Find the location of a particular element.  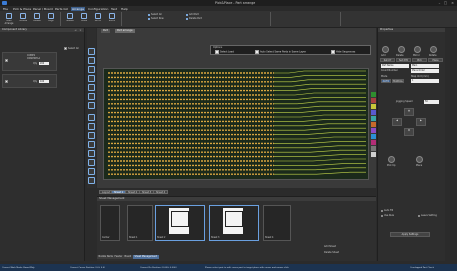

redo-tool-icon is located at coordinates (91, 126).